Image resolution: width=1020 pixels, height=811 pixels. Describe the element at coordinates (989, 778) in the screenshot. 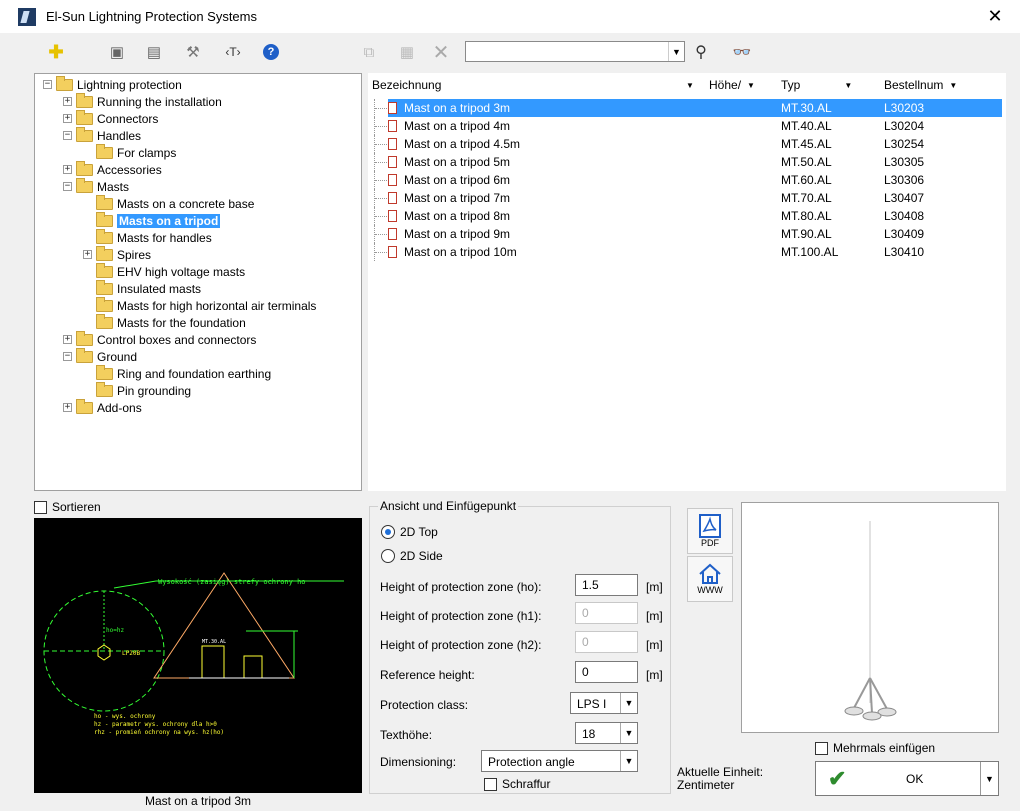

I see `ok-dropdown-arrow: ▼` at that location.